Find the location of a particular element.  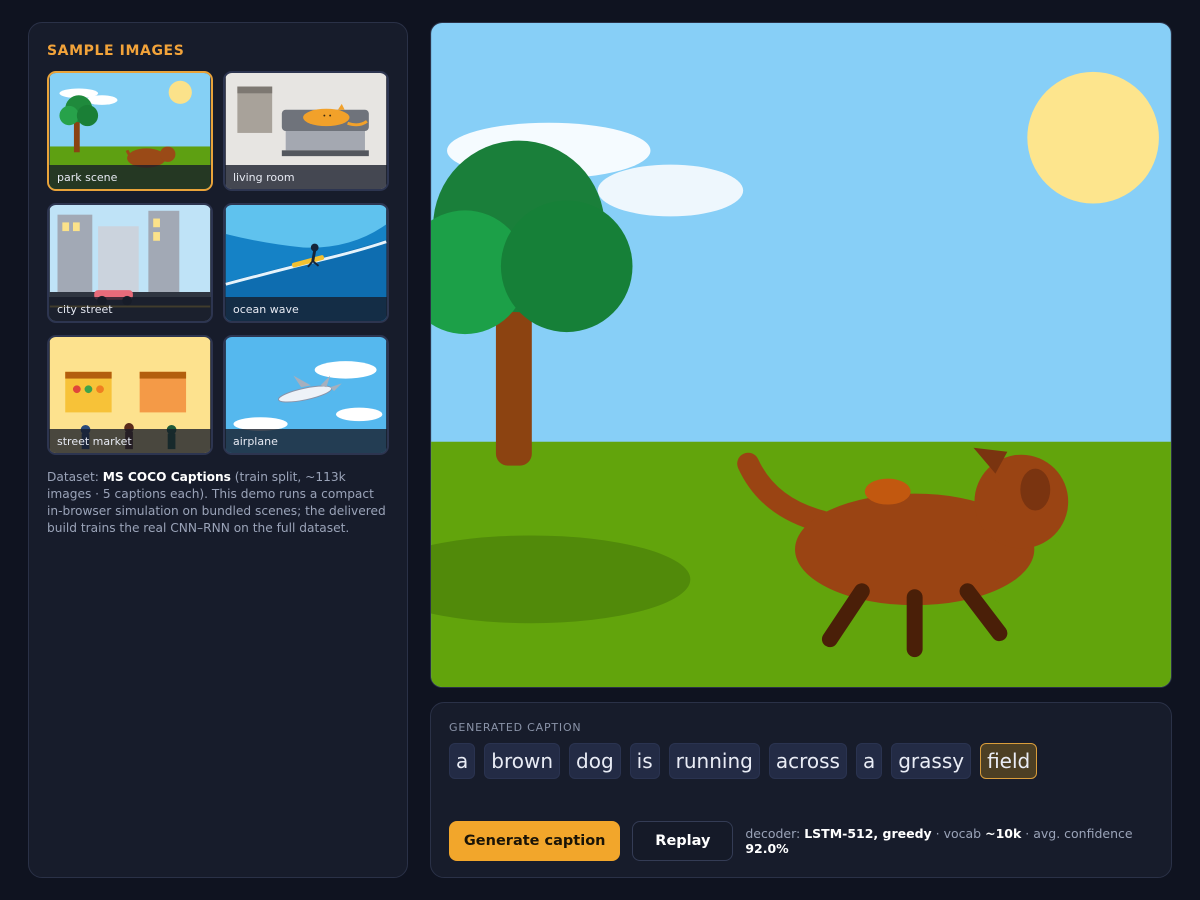

thumbnail-label: living room is located at coordinates (306, 177).